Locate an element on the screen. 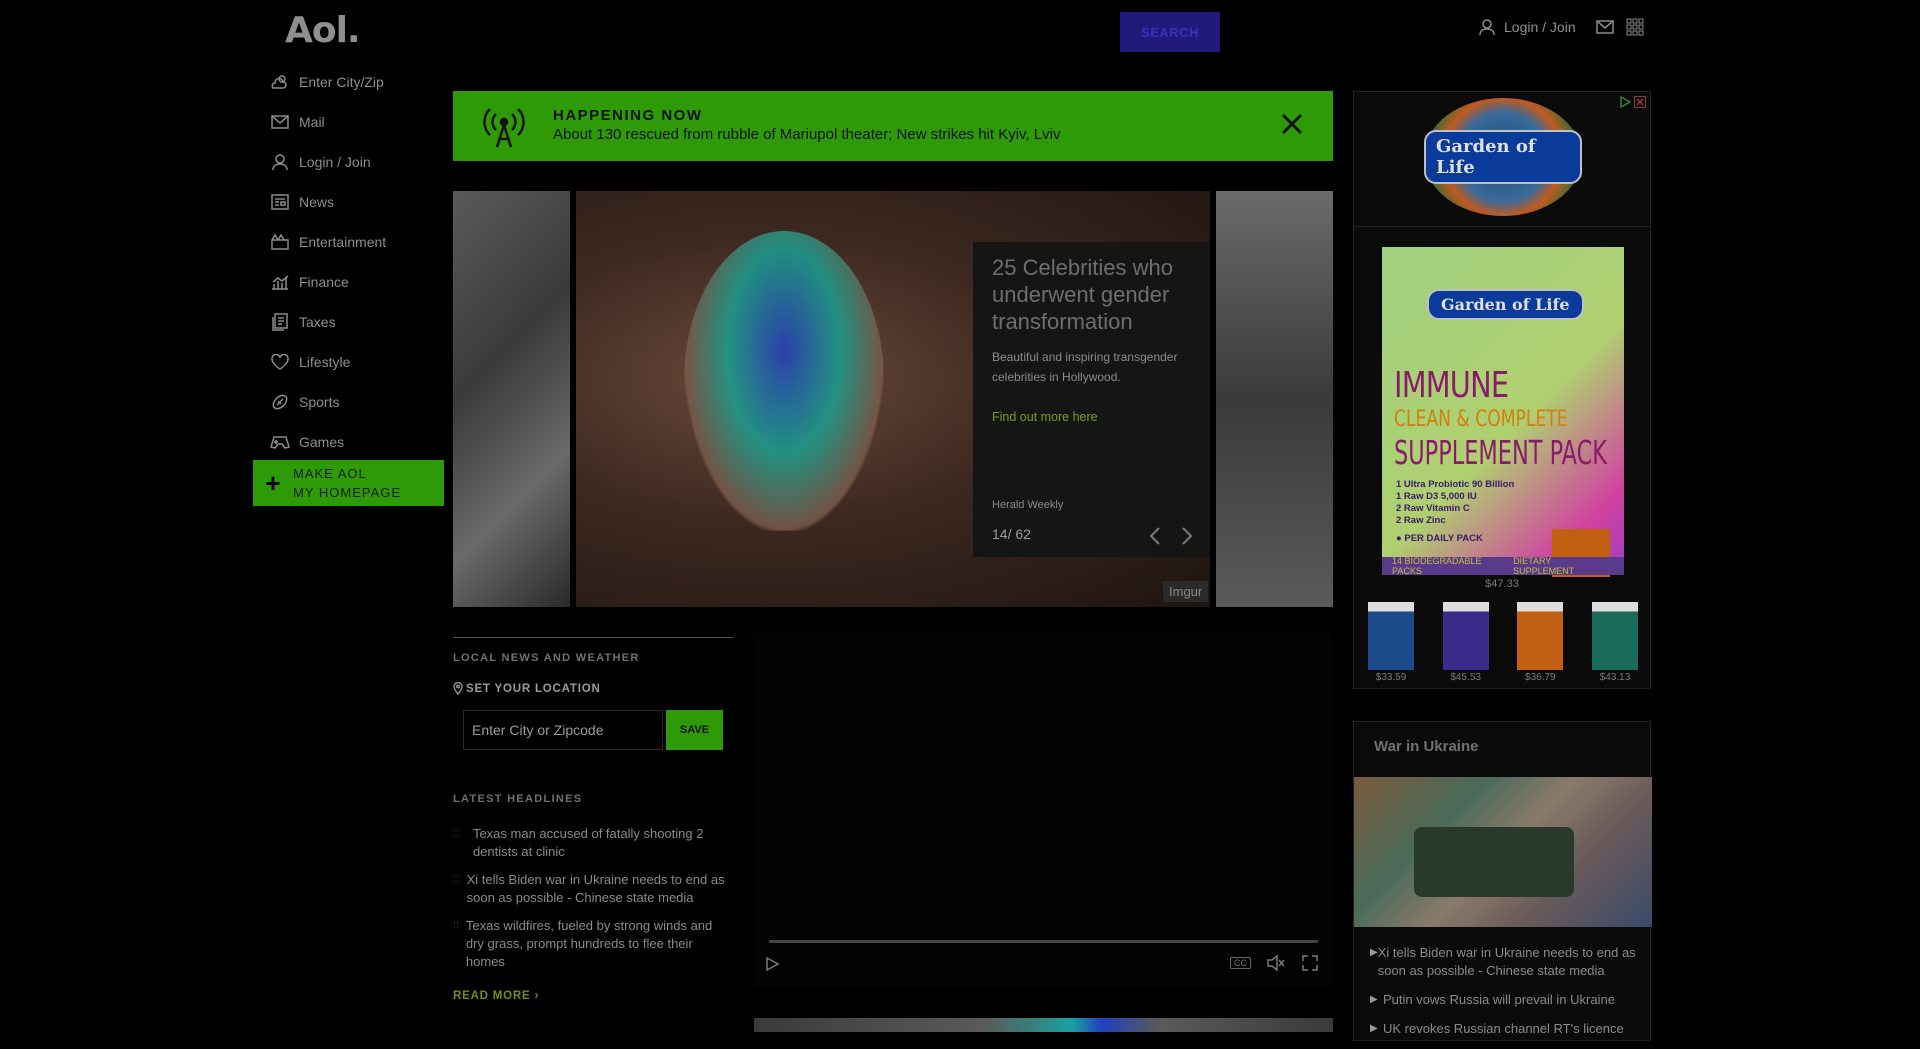 This screenshot has height=1049, width=1920. nav-item-sports: Sports is located at coordinates (360, 402).